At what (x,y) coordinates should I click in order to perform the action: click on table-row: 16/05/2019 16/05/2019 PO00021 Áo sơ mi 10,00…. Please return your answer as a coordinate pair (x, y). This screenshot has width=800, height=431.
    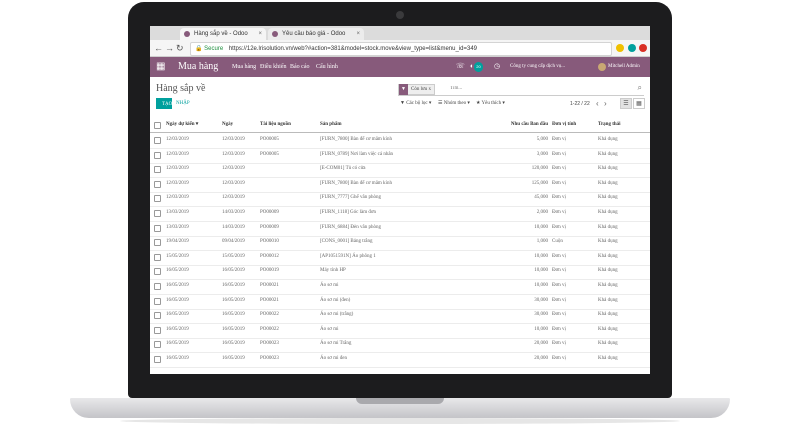
    Looking at the image, I should click on (400, 287).